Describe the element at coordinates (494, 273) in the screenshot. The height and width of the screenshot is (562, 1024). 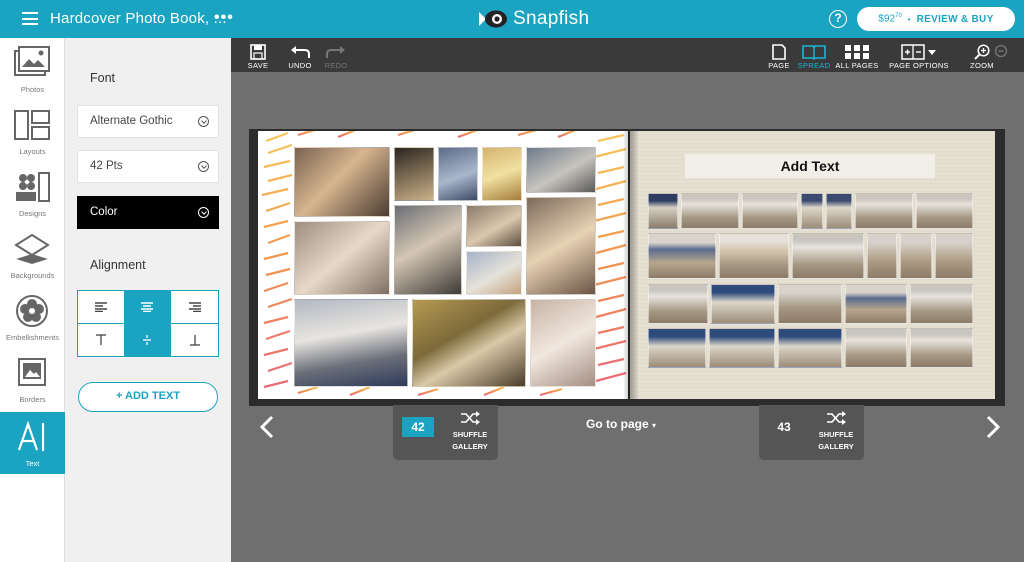
I see `photo-toys` at that location.